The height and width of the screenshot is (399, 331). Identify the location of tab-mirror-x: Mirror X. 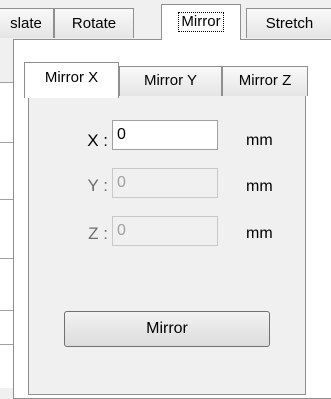
(71, 80).